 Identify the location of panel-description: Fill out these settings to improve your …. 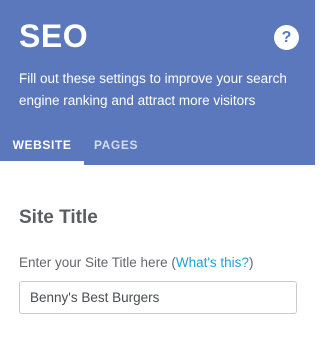
(153, 89).